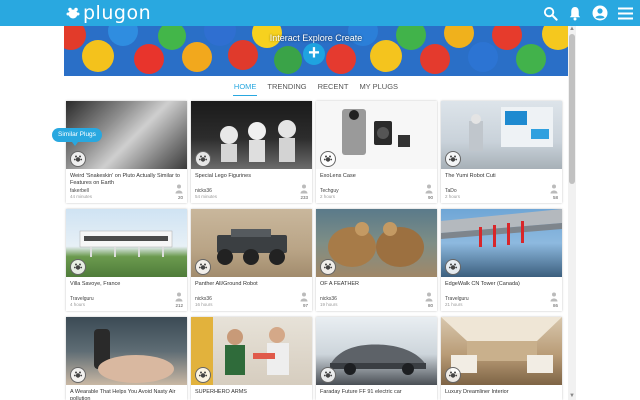 The height and width of the screenshot is (400, 640). I want to click on hero-banner: Interact Explore Create +, so click(316, 51).